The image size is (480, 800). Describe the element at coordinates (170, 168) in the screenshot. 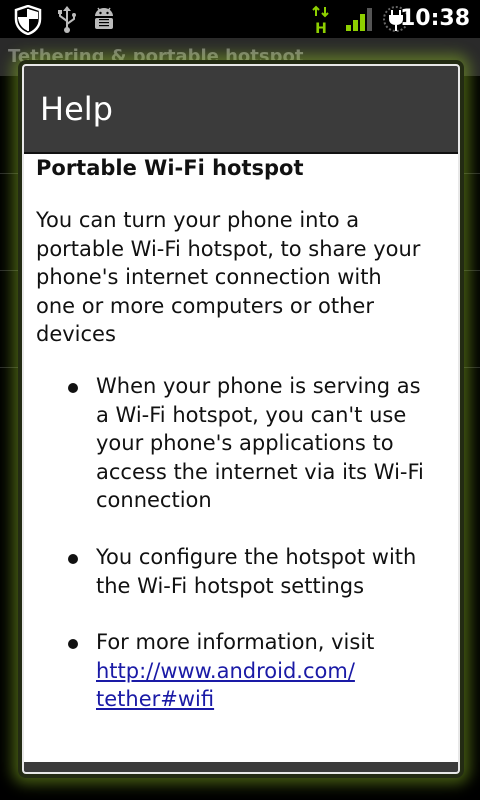

I see `help-heading: Portable Wi-Fi hotspot` at that location.